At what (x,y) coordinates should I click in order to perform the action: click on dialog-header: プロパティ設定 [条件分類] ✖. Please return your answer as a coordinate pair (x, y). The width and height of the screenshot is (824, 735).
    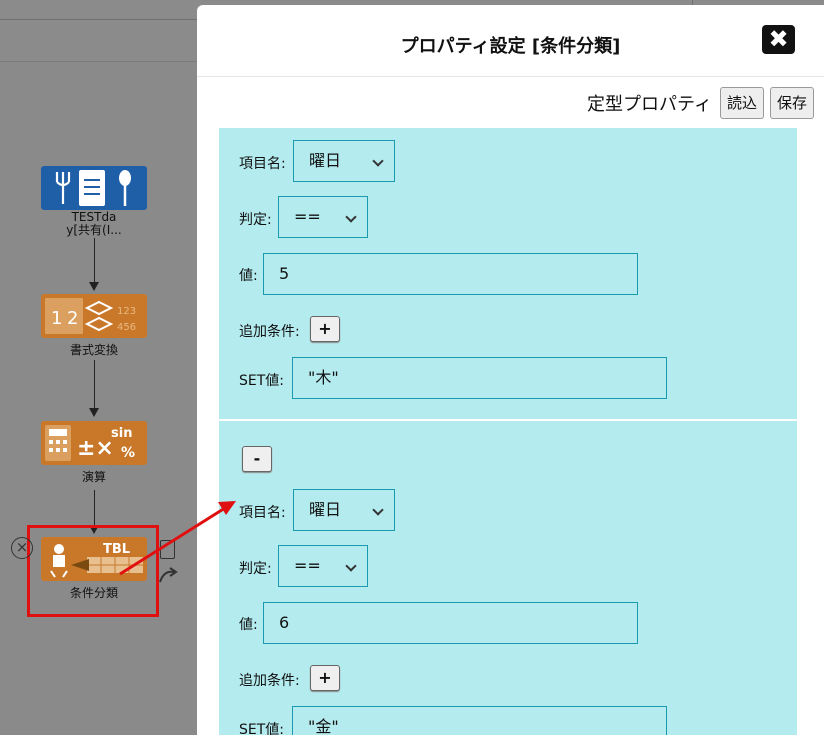
    Looking at the image, I should click on (510, 41).